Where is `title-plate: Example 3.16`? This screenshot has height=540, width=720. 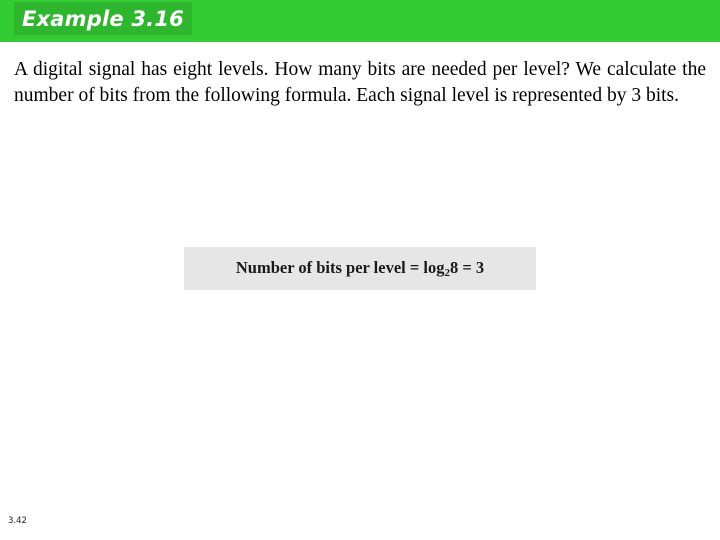 title-plate: Example 3.16 is located at coordinates (103, 18).